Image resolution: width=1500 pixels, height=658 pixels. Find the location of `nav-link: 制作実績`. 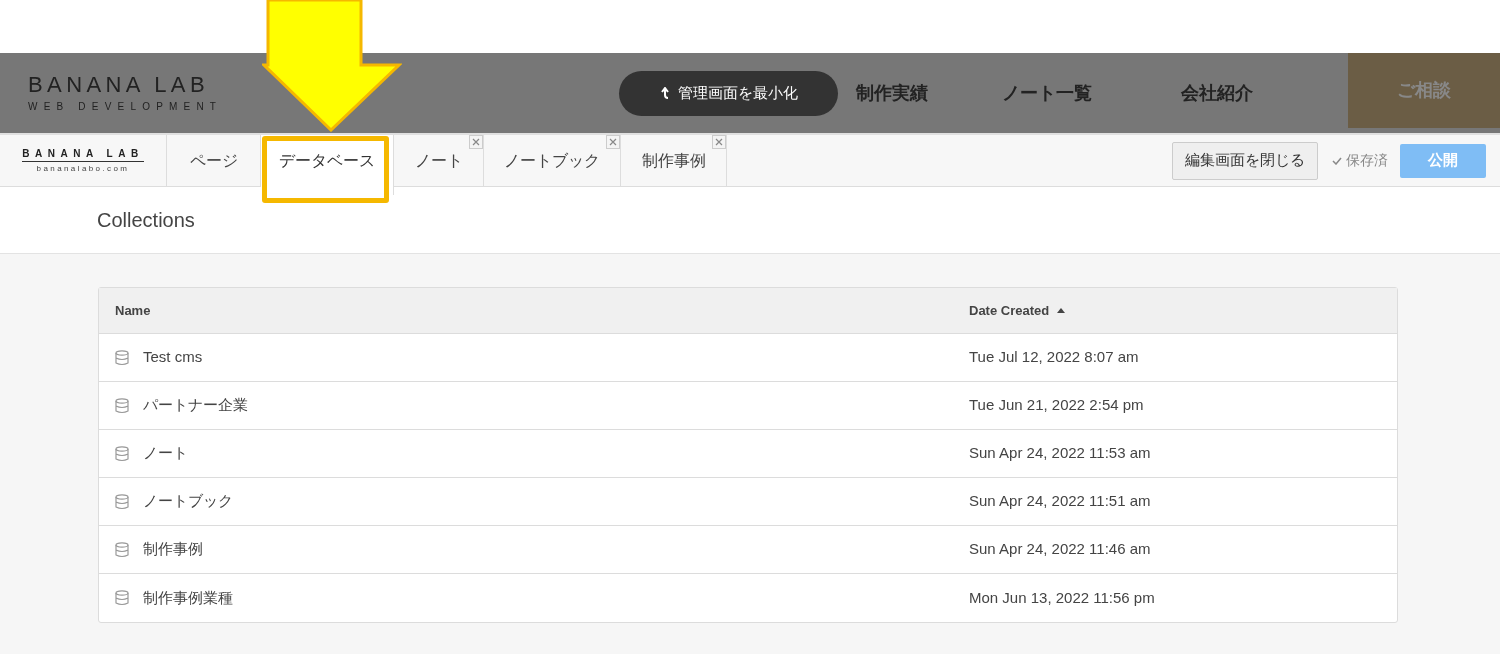

nav-link: 制作実績 is located at coordinates (892, 93).